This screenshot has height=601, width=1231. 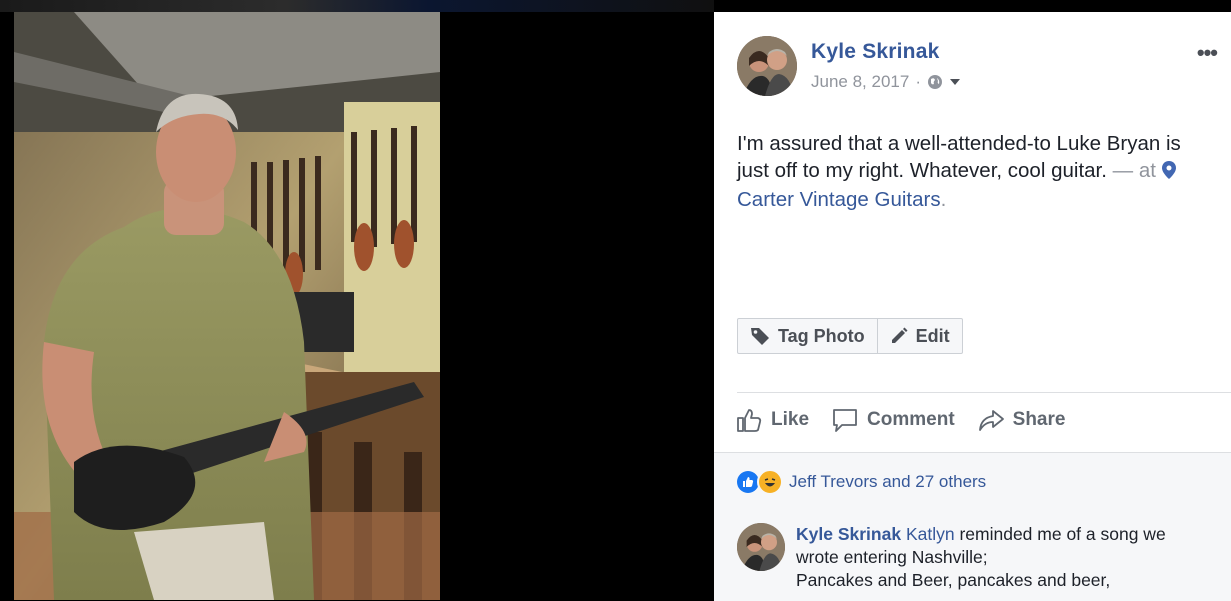 I want to click on author-avatar, so click(x=767, y=66).